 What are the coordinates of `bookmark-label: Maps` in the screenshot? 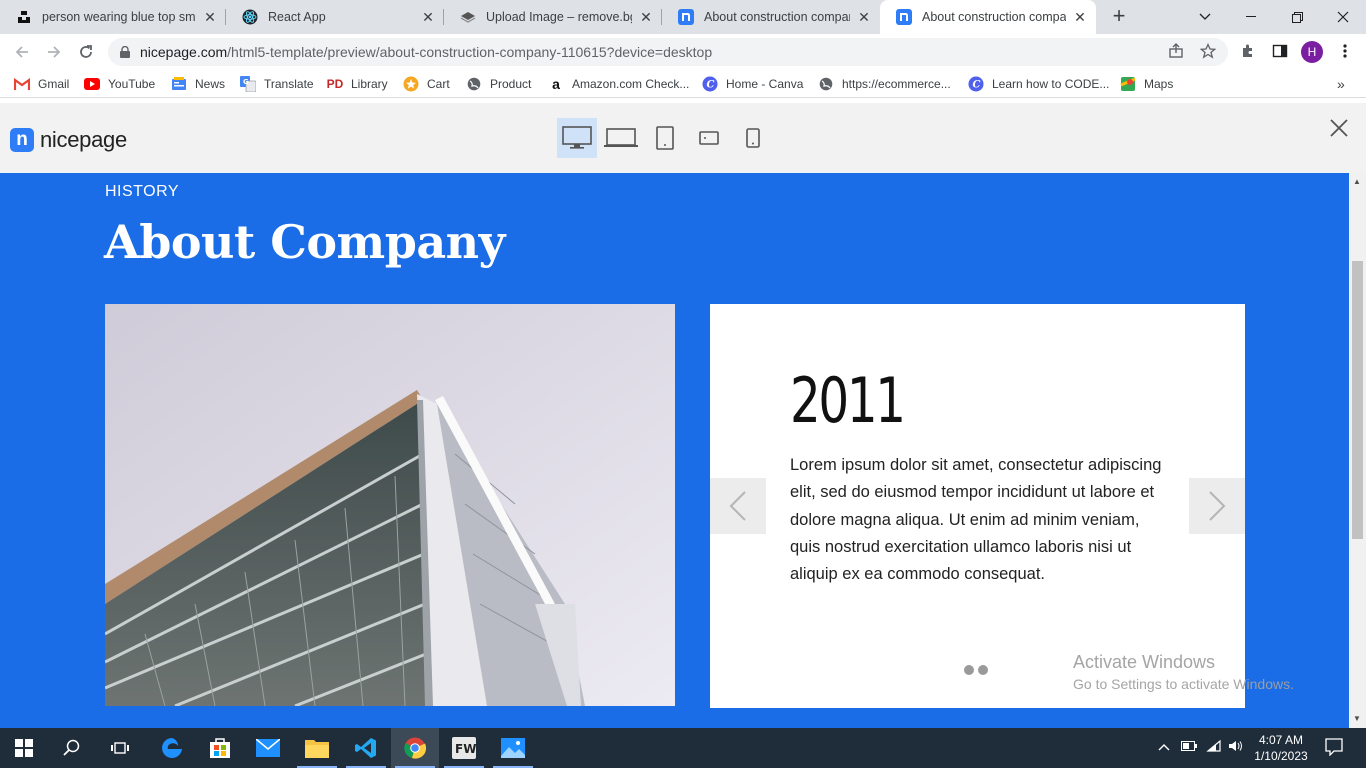 It's located at (1159, 84).